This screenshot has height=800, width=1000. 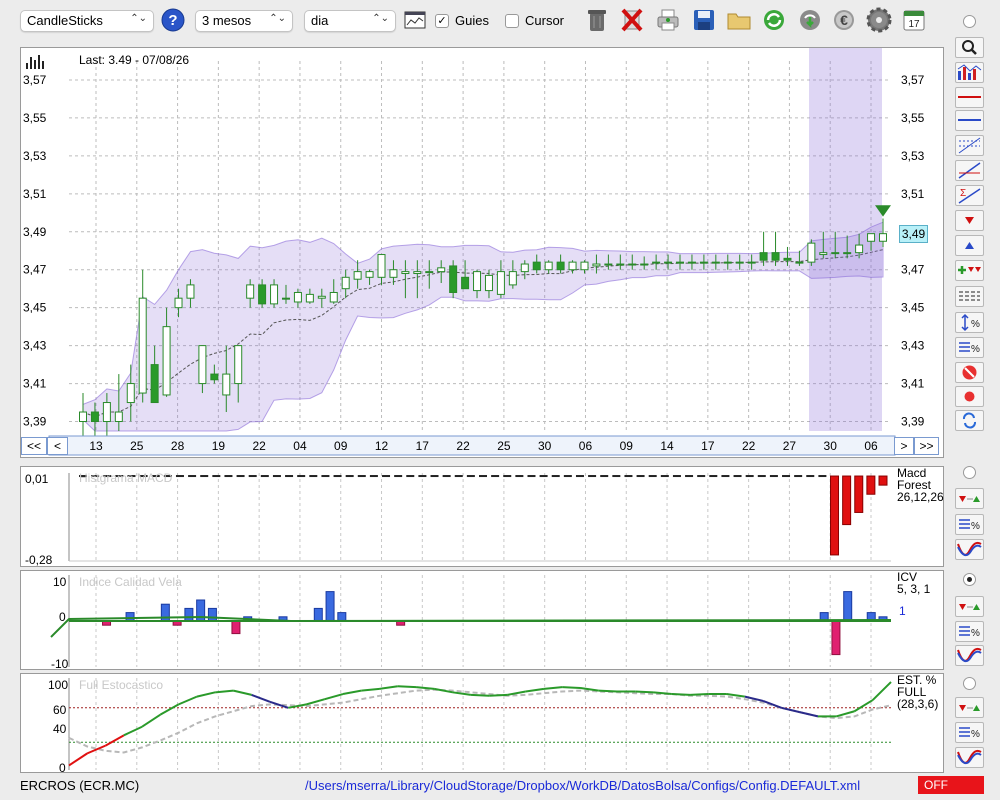 I want to click on x-tick-label: 17, so click(x=423, y=446).